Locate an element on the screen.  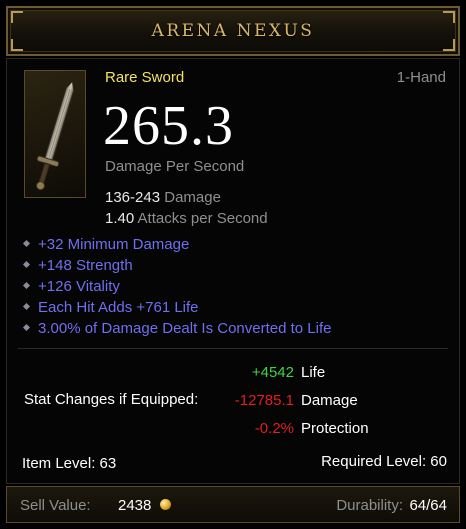
stat-change-row: +4542 Life is located at coordinates (233, 374).